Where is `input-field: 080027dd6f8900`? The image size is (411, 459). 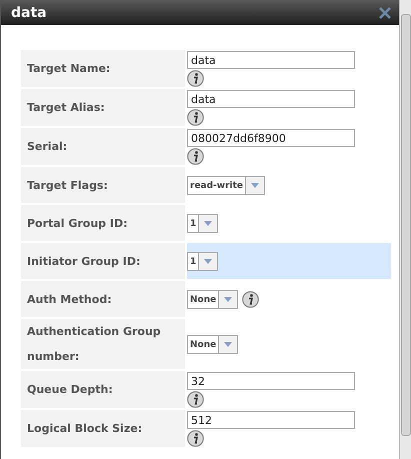 input-field: 080027dd6f8900 is located at coordinates (271, 138).